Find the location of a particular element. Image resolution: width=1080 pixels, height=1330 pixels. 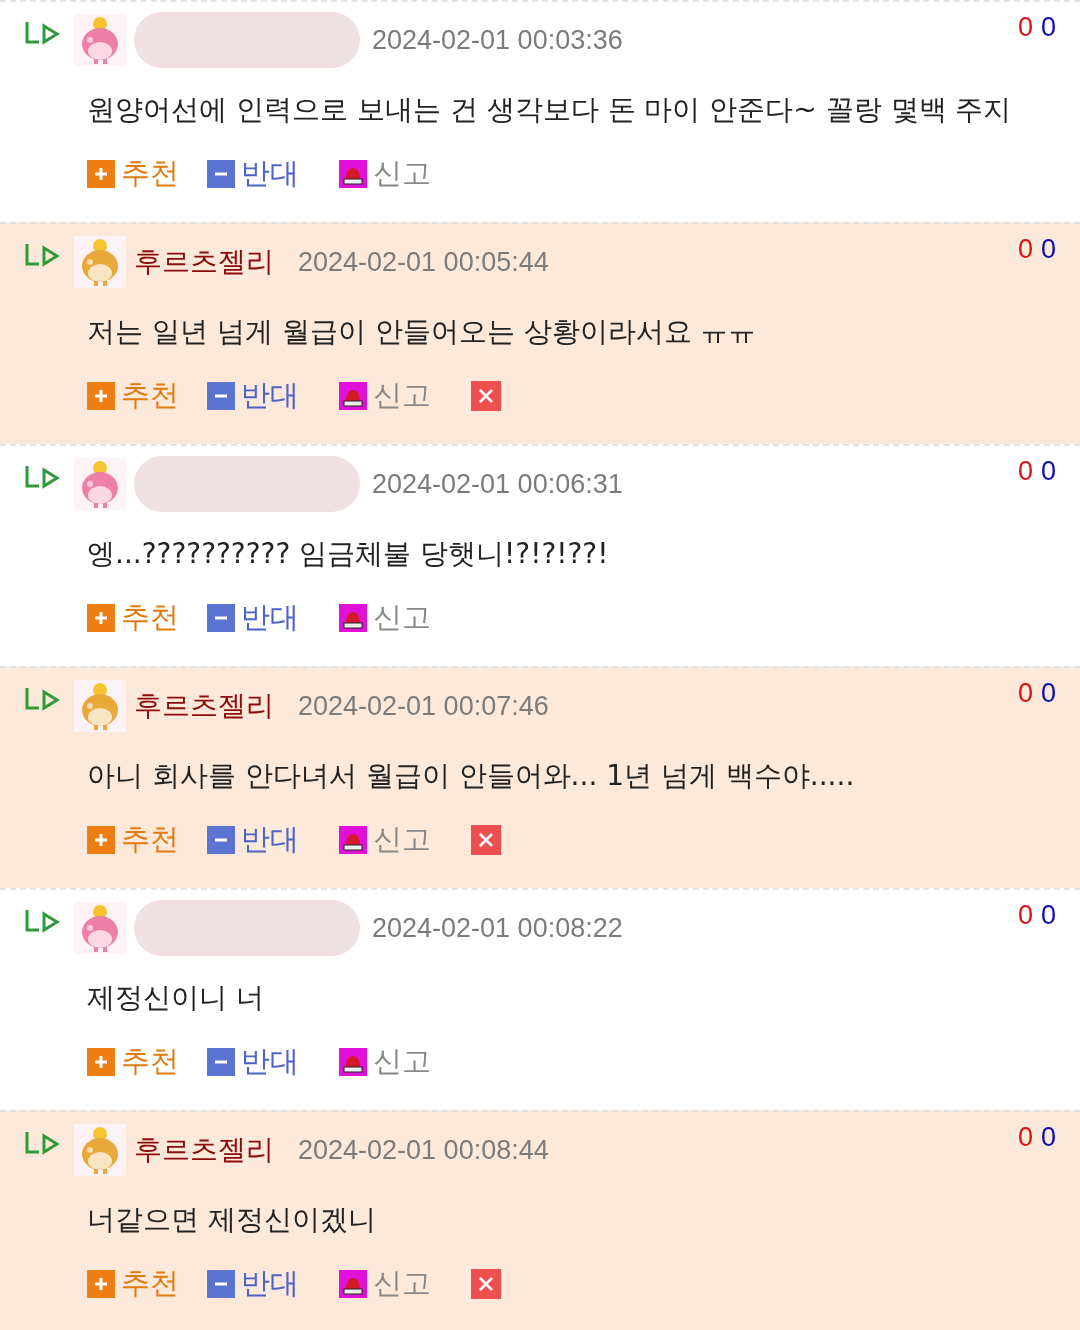

comment-text: 너같으면 제정신이겠니 is located at coordinates (232, 1220).